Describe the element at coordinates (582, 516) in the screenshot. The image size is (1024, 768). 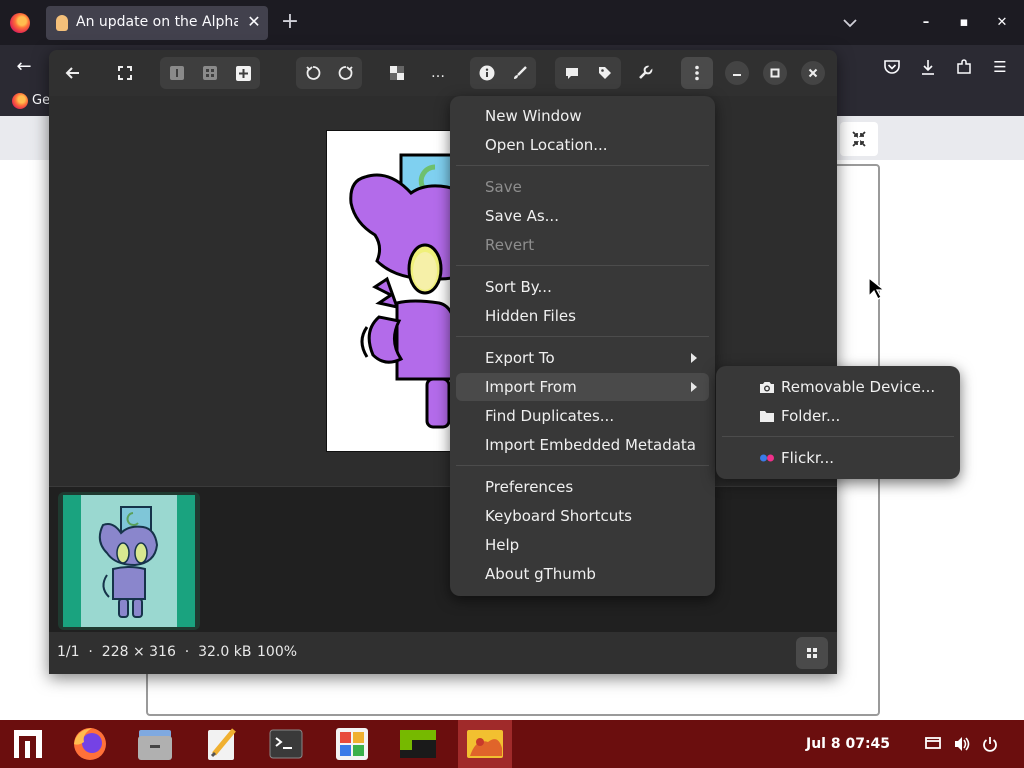
I see `menu-item-keyboard-shortcuts: Keyboard Shortcuts` at that location.